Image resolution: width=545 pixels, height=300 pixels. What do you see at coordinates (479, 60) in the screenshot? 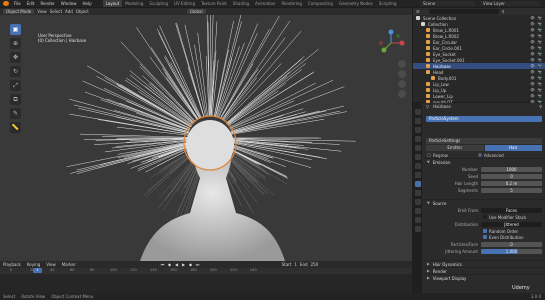
I see `outliner-row: Eye_Socket.001 👁 📷` at bounding box center [479, 60].